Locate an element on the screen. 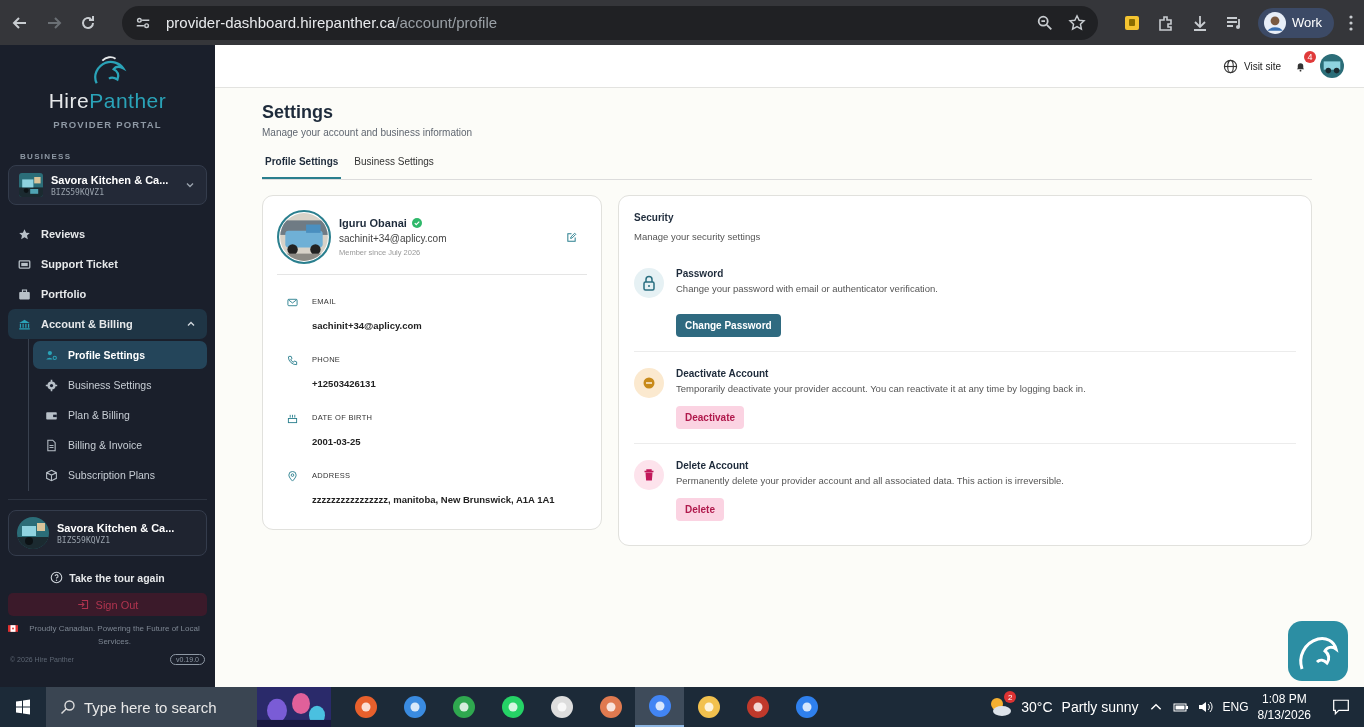 The height and width of the screenshot is (727, 1364). setting-title: Deactivate Account is located at coordinates (723, 373).